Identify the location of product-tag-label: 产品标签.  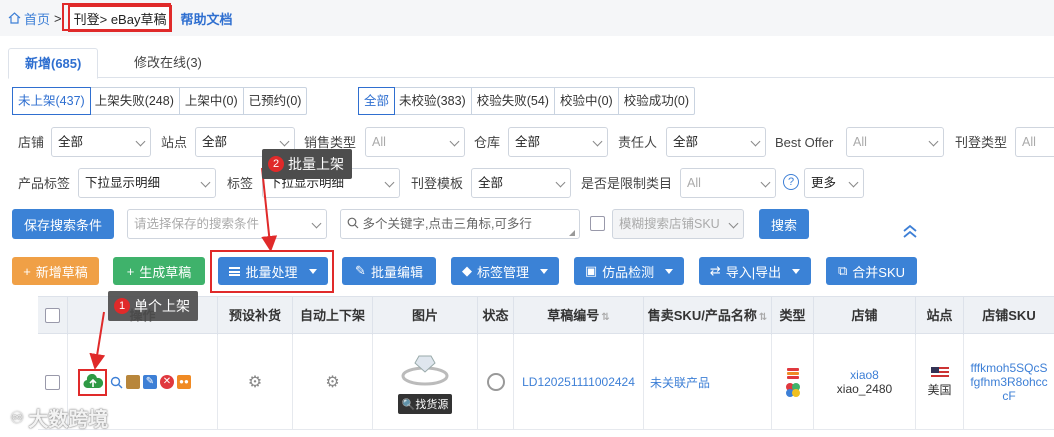
(44, 183).